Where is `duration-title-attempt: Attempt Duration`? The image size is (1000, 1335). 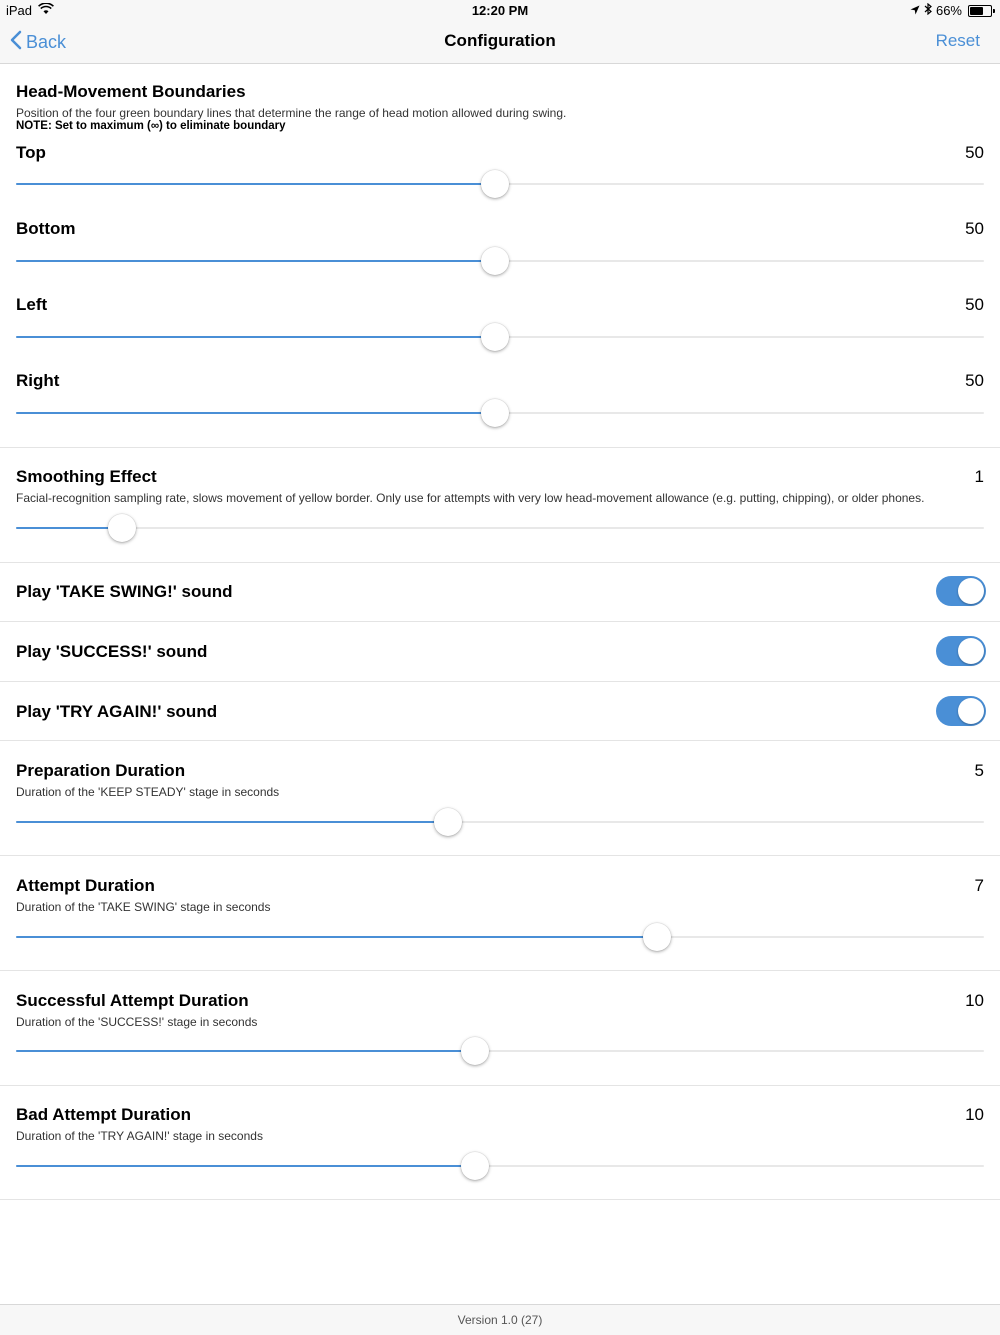 duration-title-attempt: Attempt Duration is located at coordinates (85, 885).